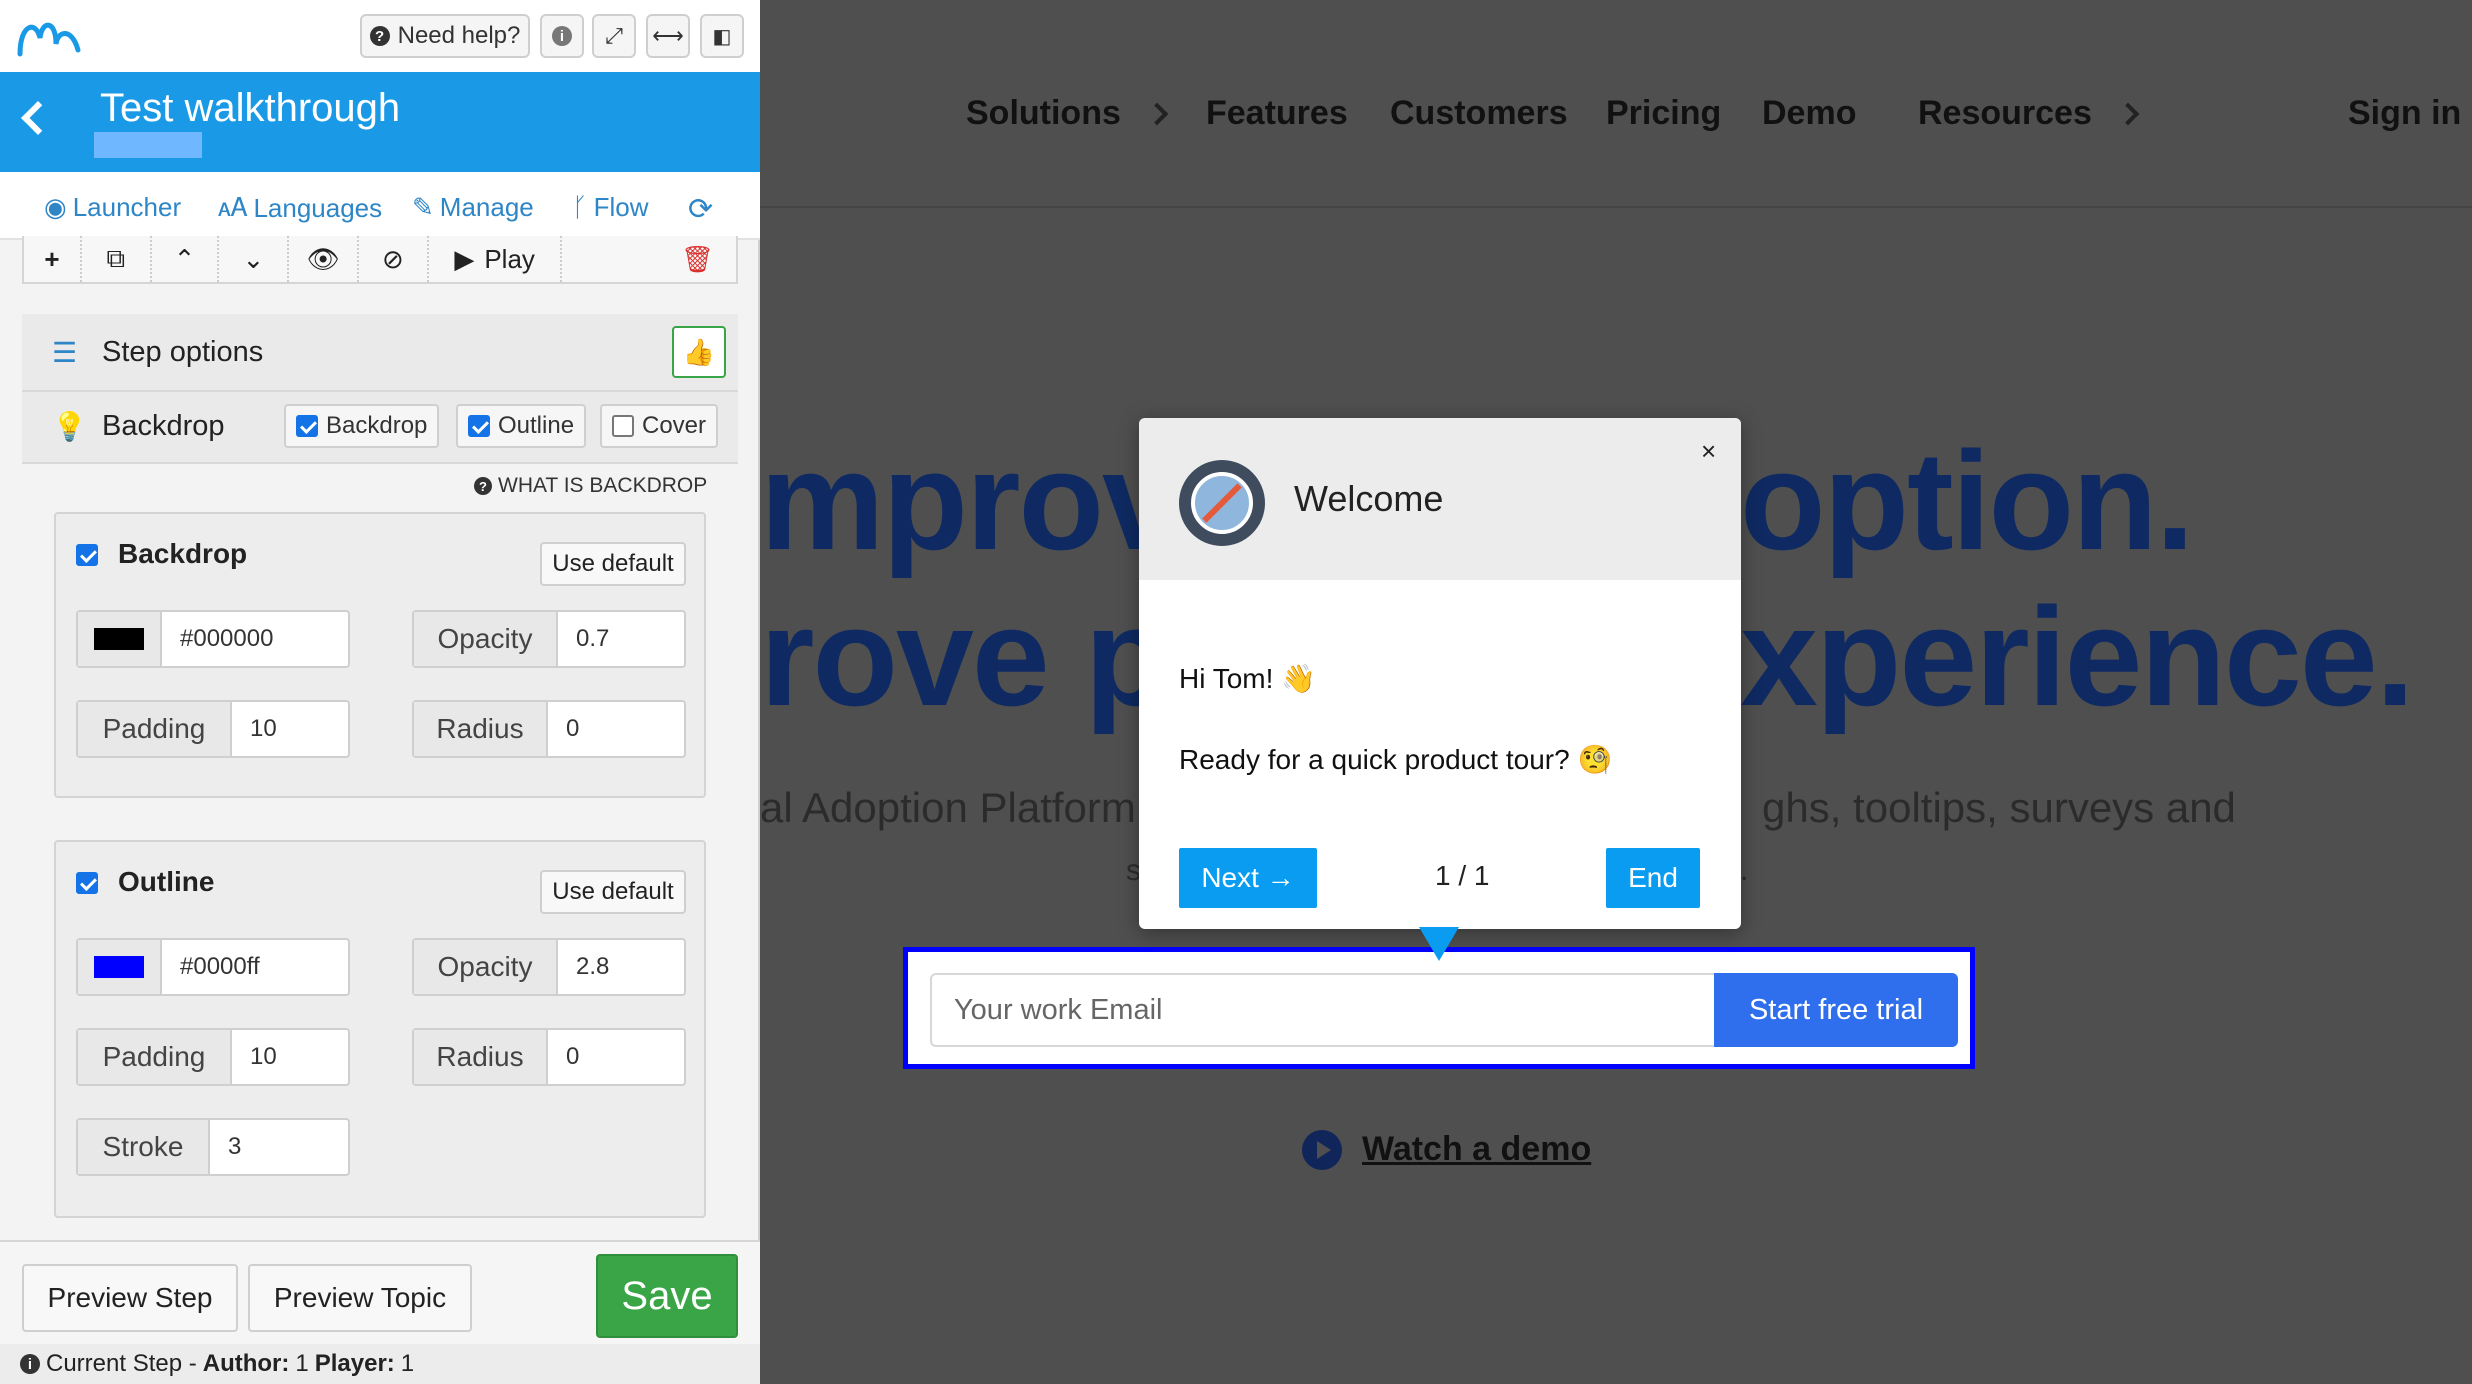  What do you see at coordinates (584, 639) in the screenshot?
I see `backdrop-opacity-value: 0.7` at bounding box center [584, 639].